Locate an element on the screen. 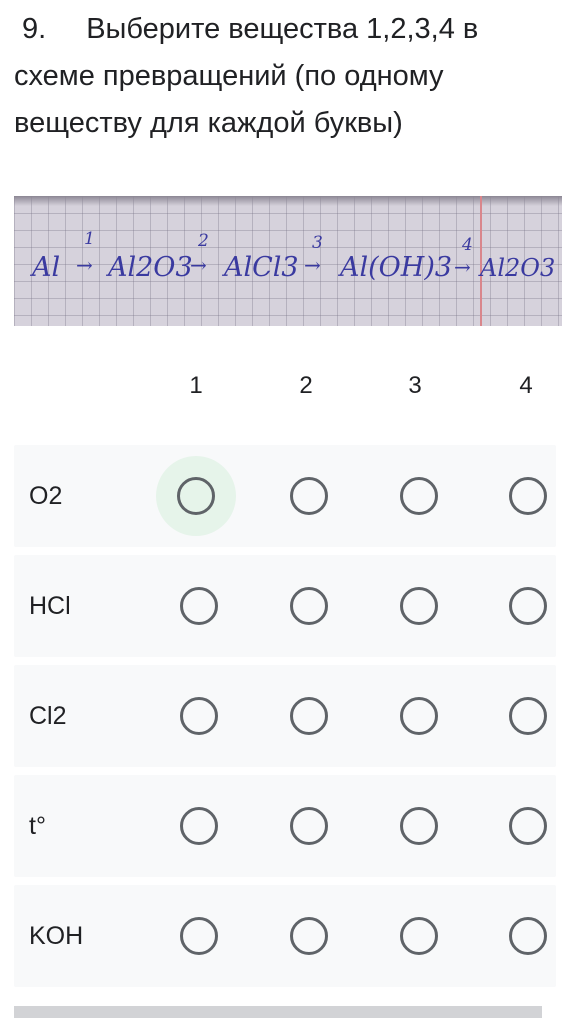 The width and height of the screenshot is (576, 1018). row-label: HCl is located at coordinates (50, 606).